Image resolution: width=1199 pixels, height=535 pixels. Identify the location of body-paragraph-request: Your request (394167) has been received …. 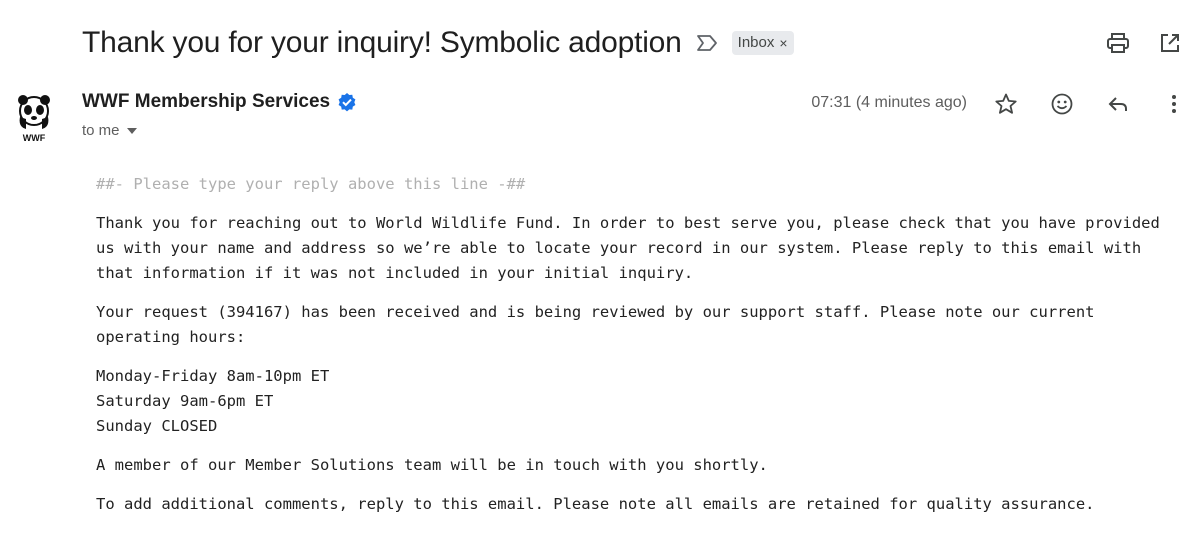
(595, 324).